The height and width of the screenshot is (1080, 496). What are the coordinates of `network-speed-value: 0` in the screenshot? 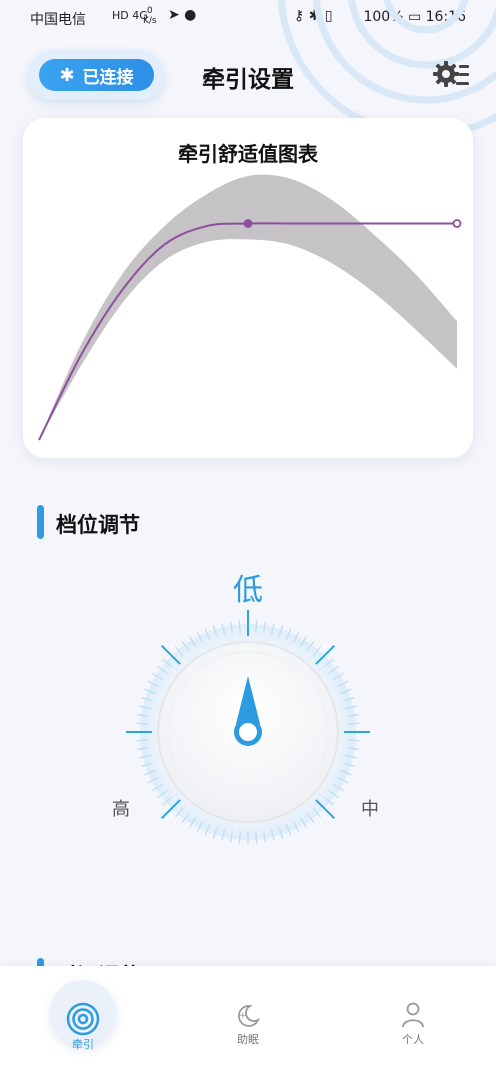 It's located at (149, 11).